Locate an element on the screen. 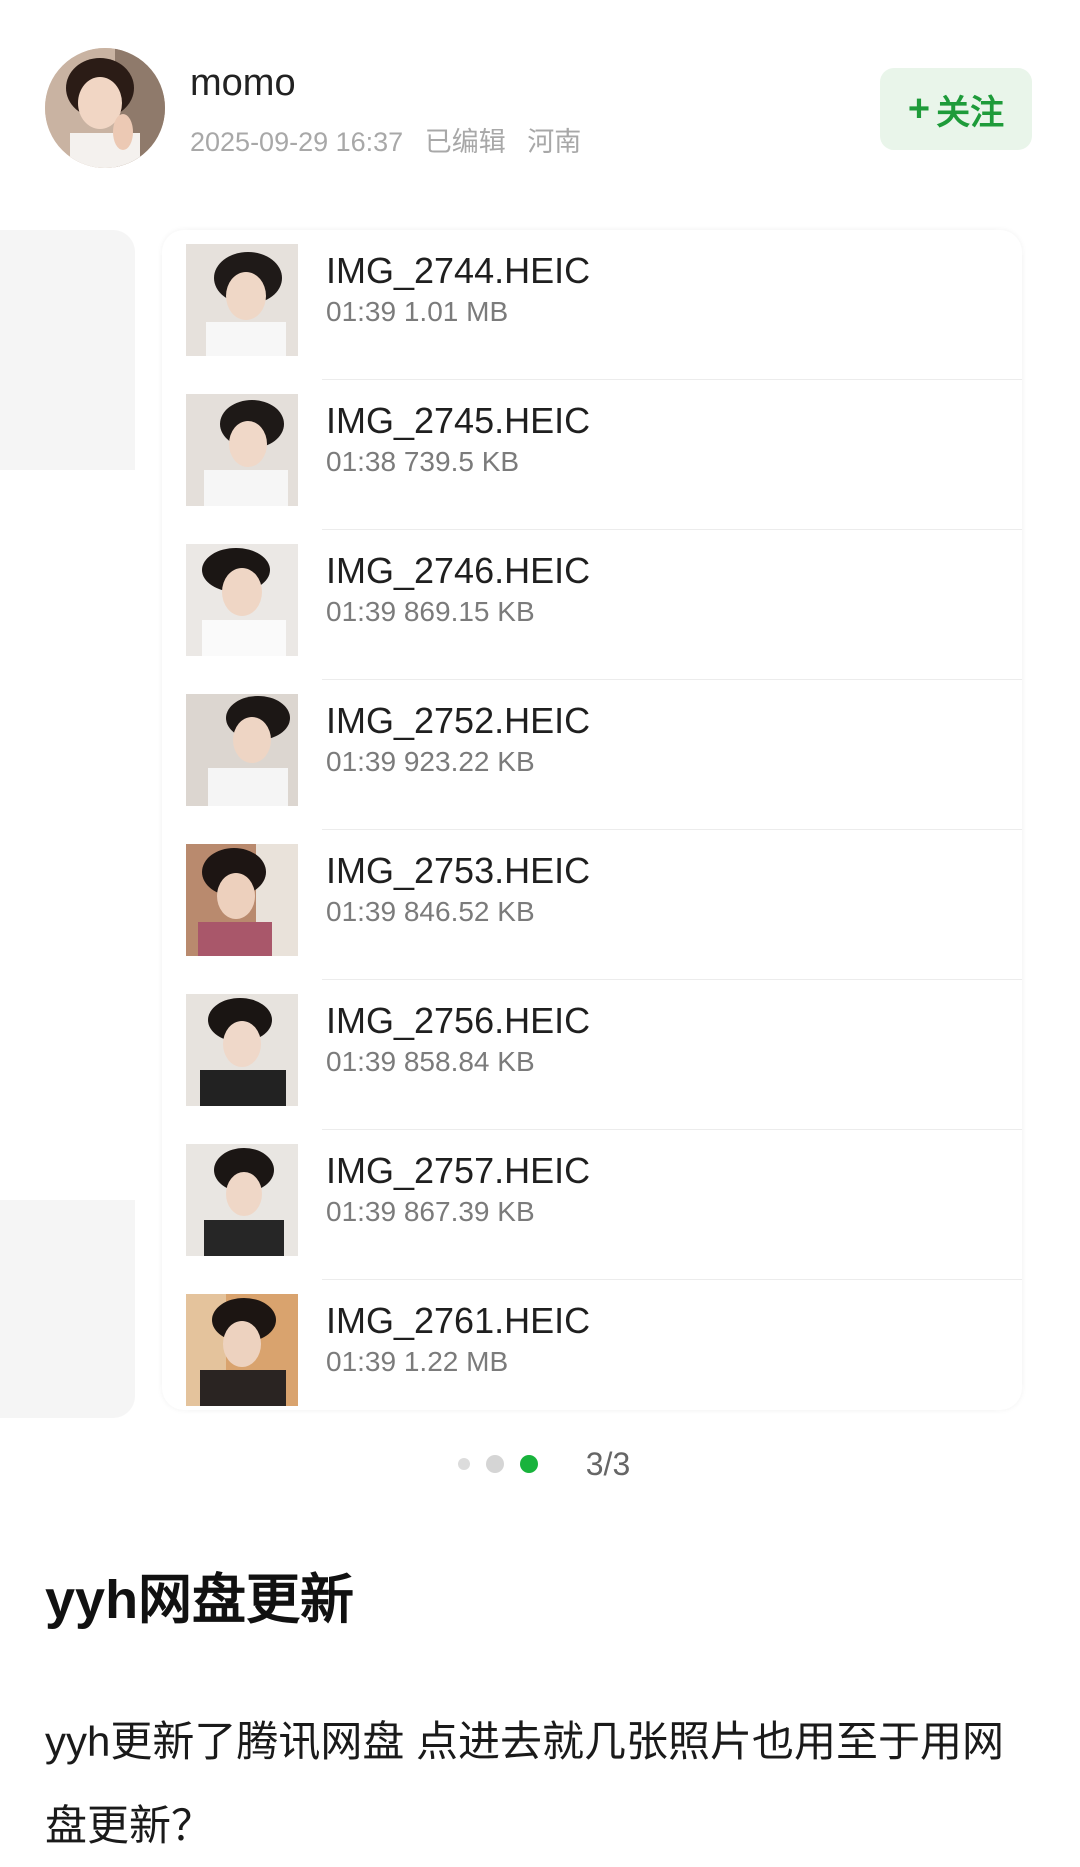 The height and width of the screenshot is (1867, 1080). file-row: IMG_2752.HEIC 01:39 923.22 KB is located at coordinates (592, 755).